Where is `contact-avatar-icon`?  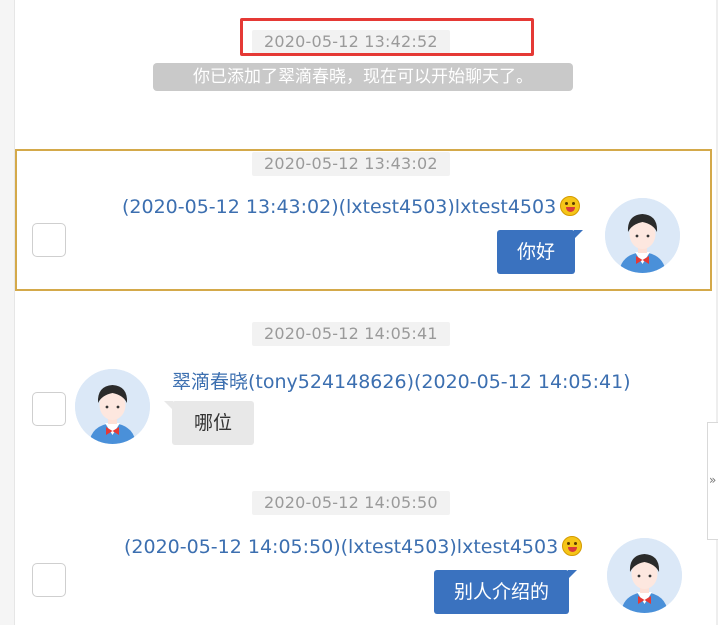 contact-avatar-icon is located at coordinates (112, 406).